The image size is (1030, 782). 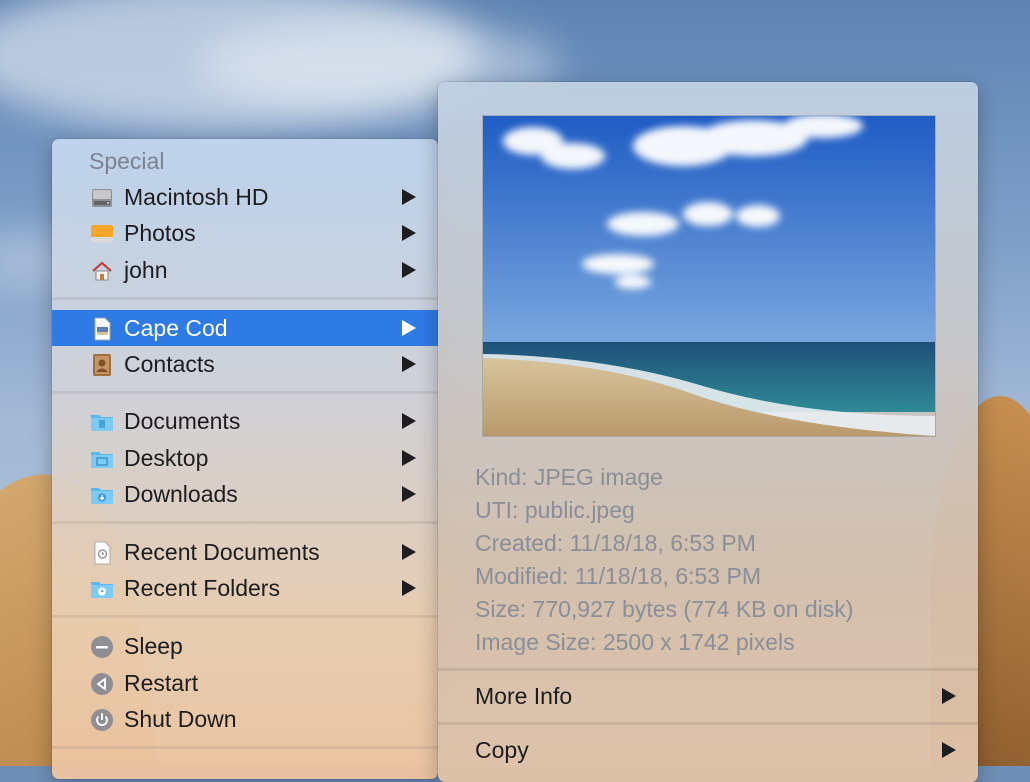 What do you see at coordinates (102, 720) in the screenshot?
I see `shut-down-icon` at bounding box center [102, 720].